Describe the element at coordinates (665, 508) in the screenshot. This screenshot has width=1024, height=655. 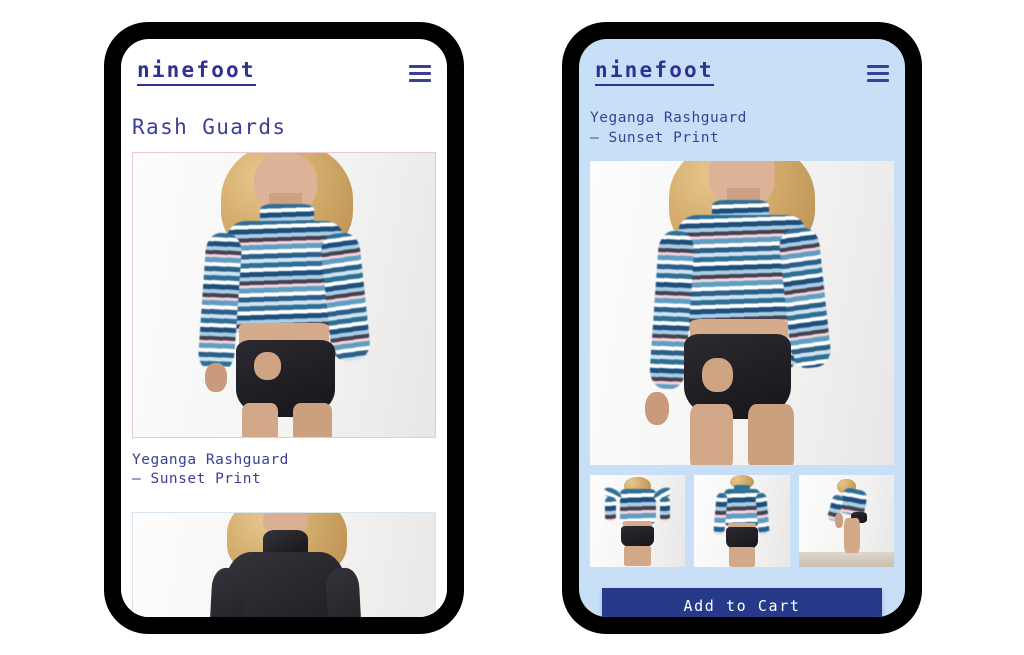
I see `garment-right-sleeve` at that location.